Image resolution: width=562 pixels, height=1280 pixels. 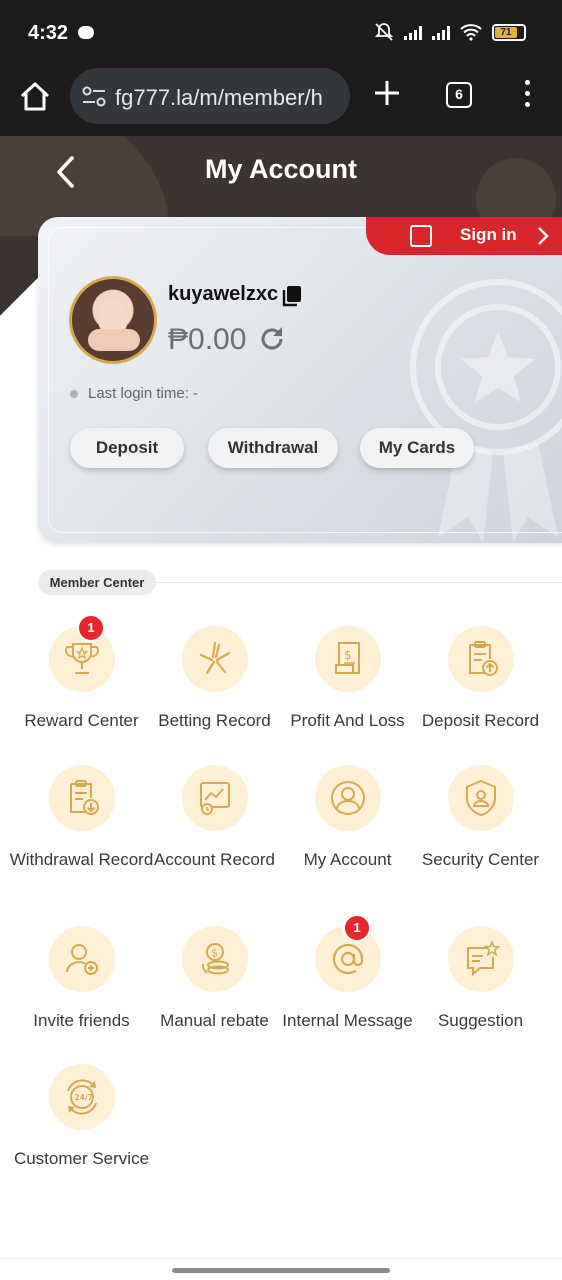 I want to click on wifi-icon, so click(x=471, y=32).